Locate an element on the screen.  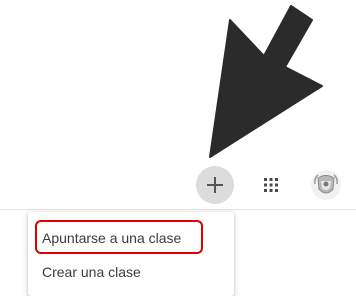
crest-icon is located at coordinates (326, 185).